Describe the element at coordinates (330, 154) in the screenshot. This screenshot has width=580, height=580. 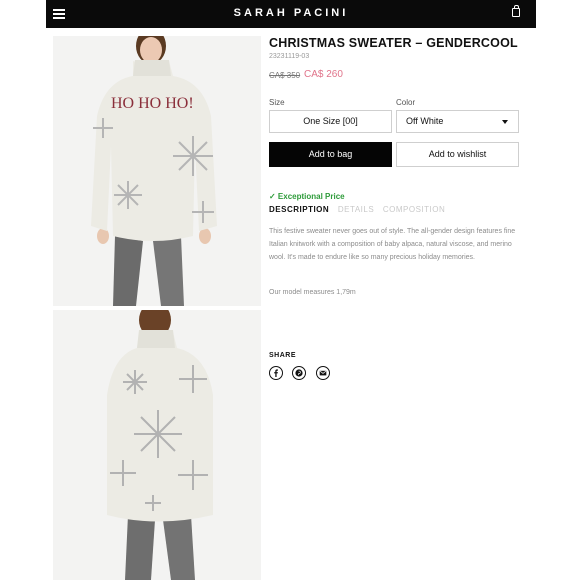
I see `add-to-bag-button: Add to bag` at that location.